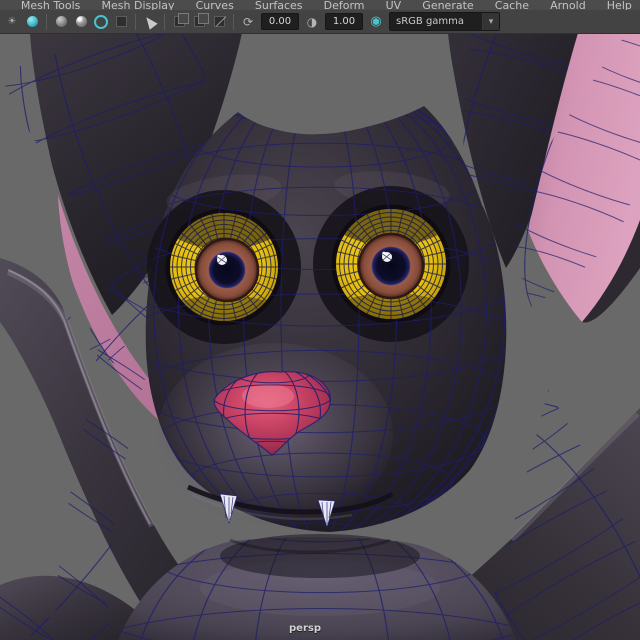 This screenshot has width=640, height=640. What do you see at coordinates (61, 22) in the screenshot?
I see `default-material-icon` at bounding box center [61, 22].